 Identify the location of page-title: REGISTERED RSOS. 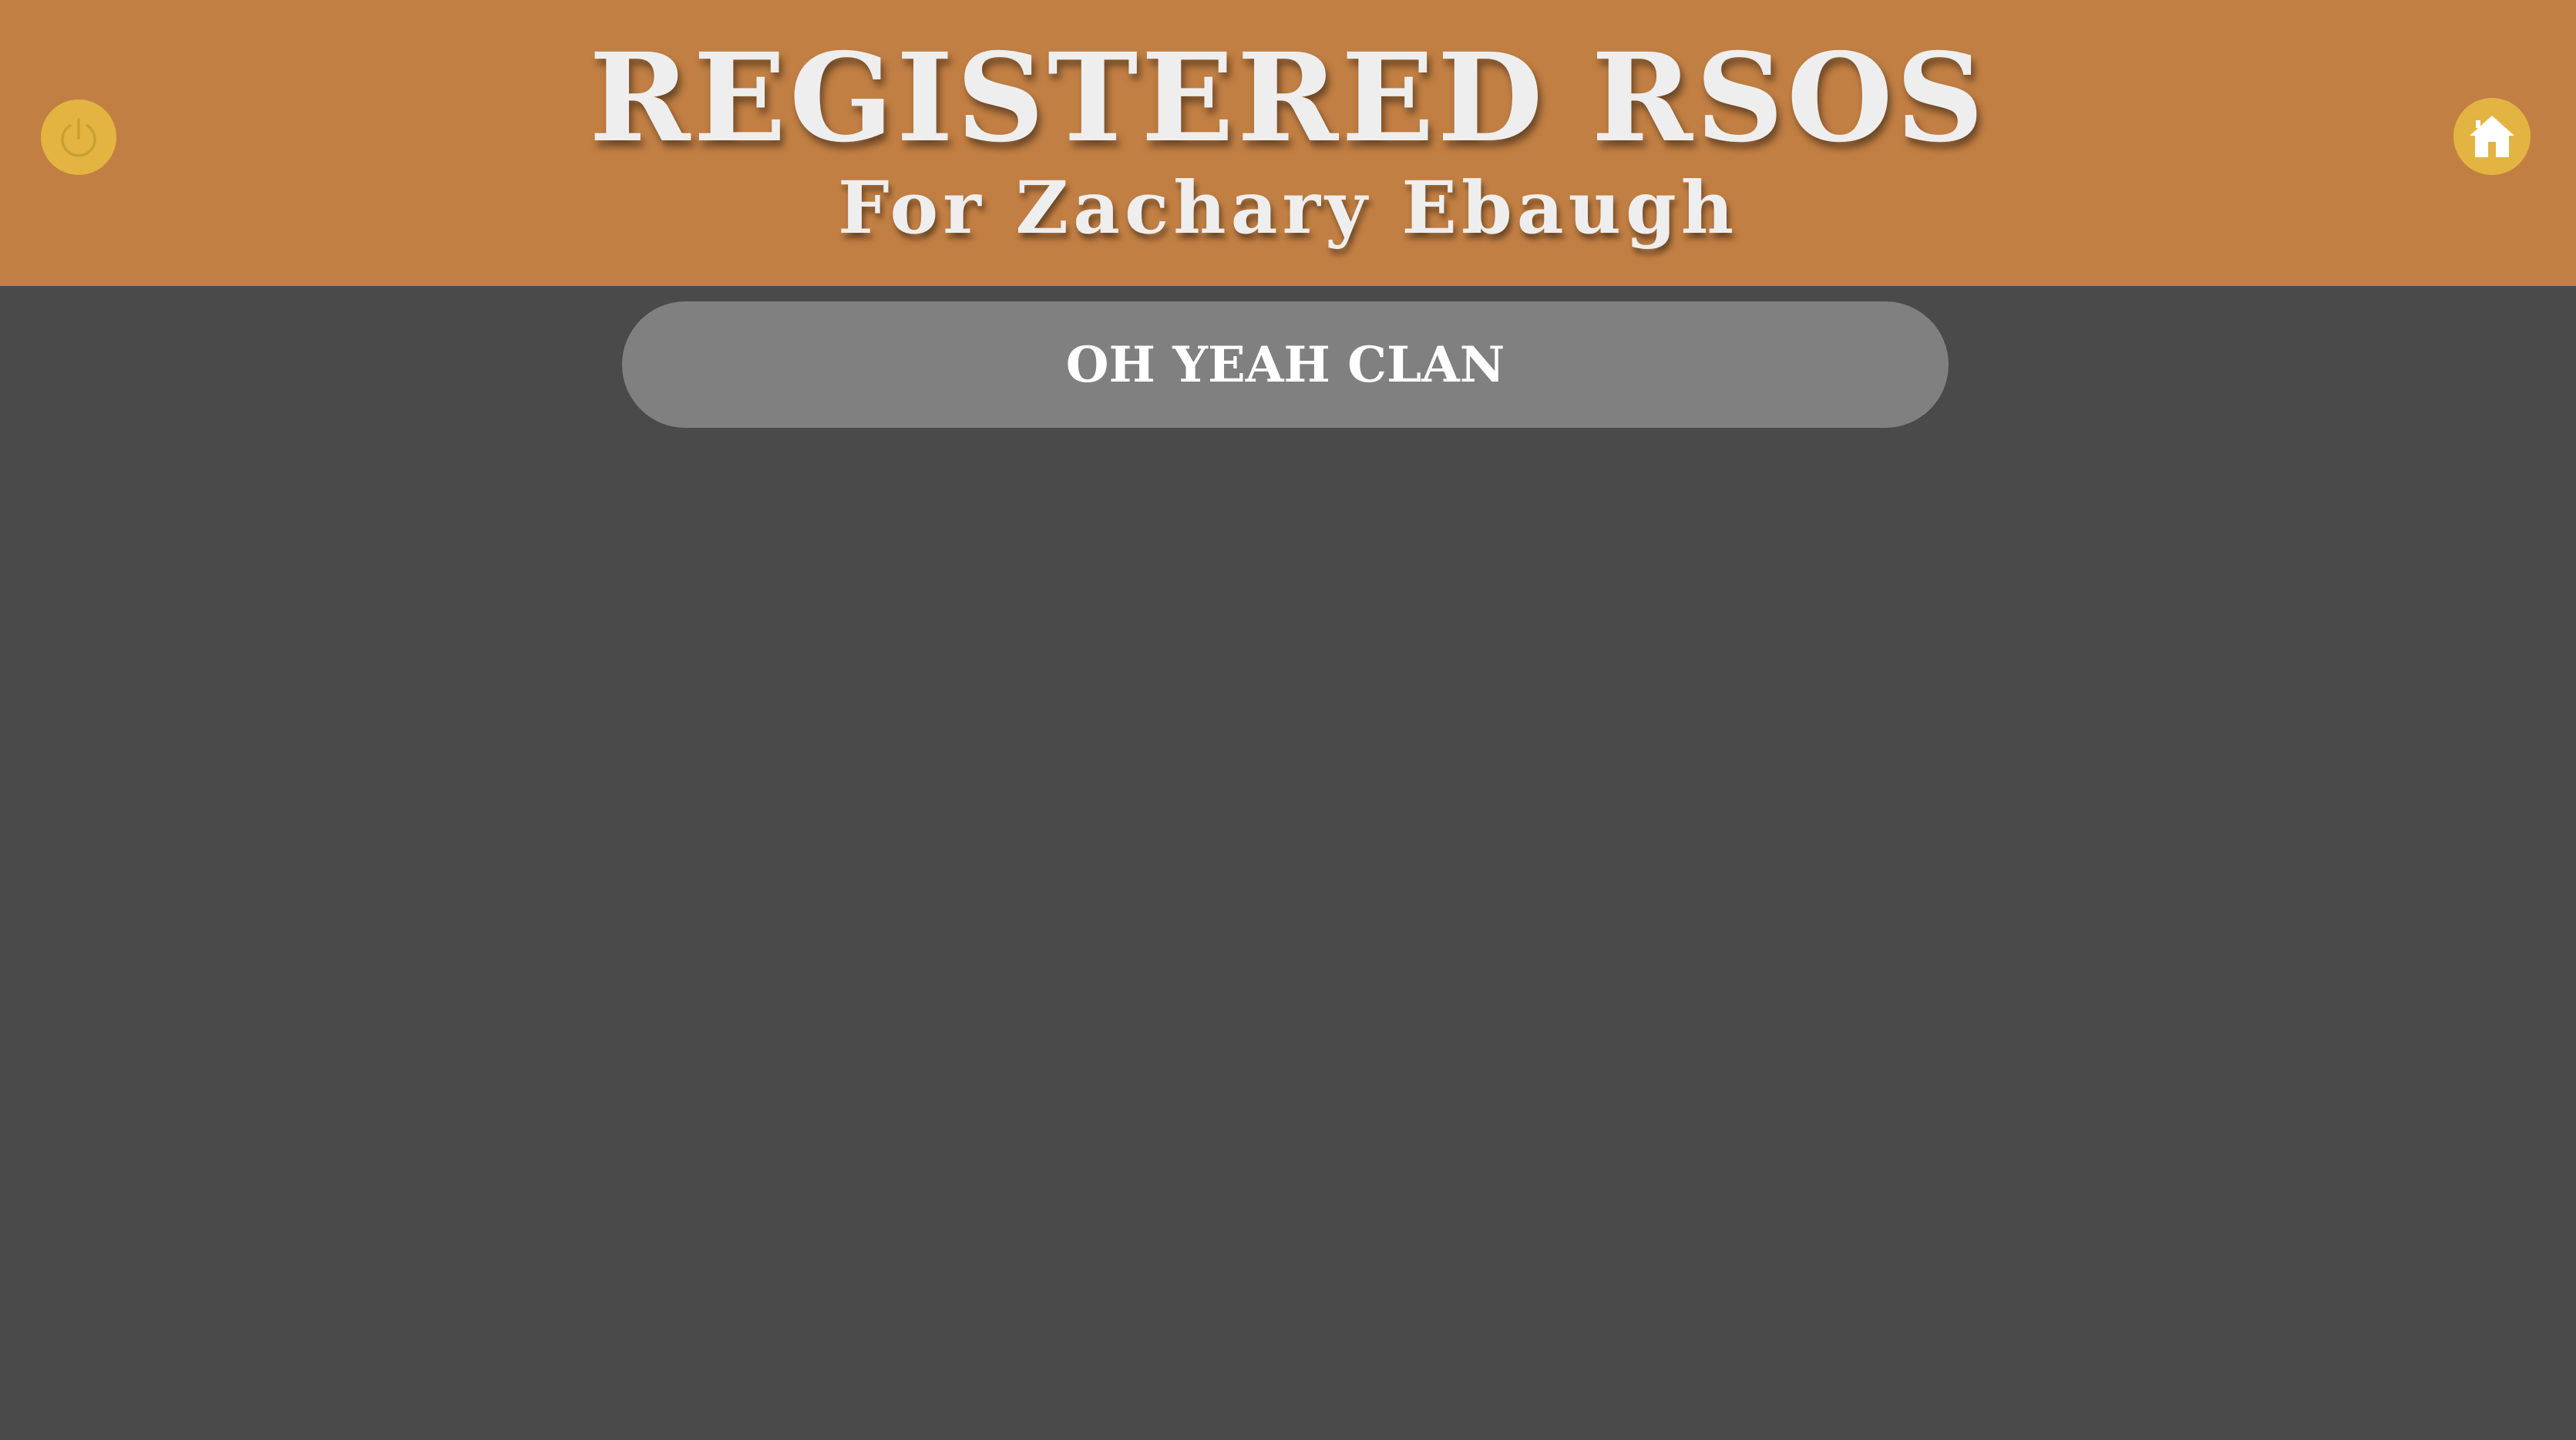
(1288, 98).